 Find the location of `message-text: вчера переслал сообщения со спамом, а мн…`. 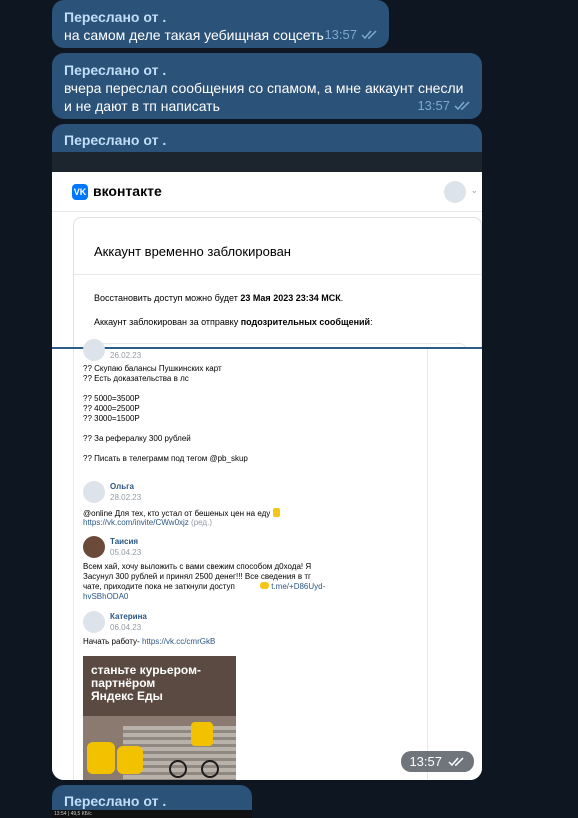

message-text: вчера переслал сообщения со спамом, а мн… is located at coordinates (264, 97).